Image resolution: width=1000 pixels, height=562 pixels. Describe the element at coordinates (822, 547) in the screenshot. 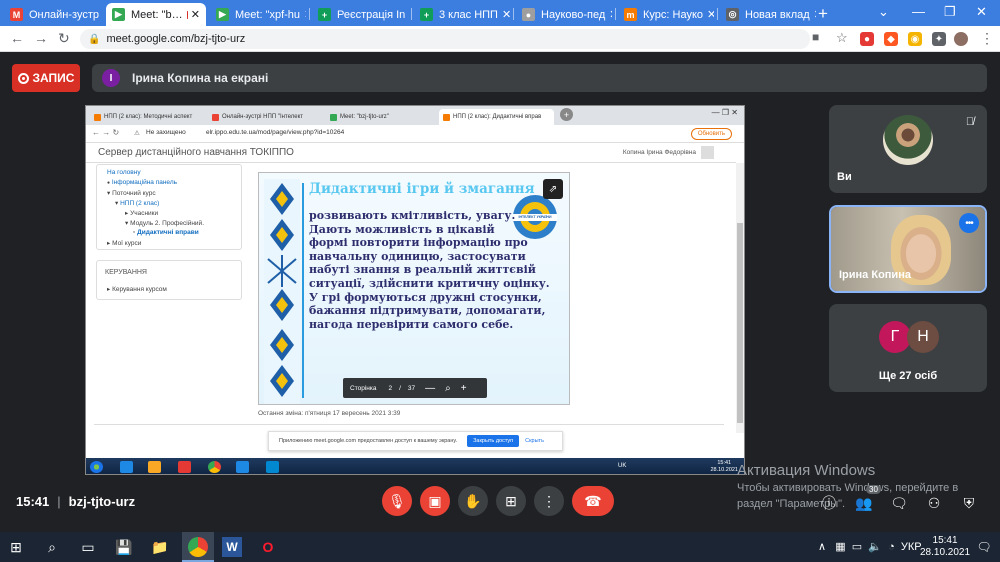

I see `chevron-up-icon: ∧` at that location.